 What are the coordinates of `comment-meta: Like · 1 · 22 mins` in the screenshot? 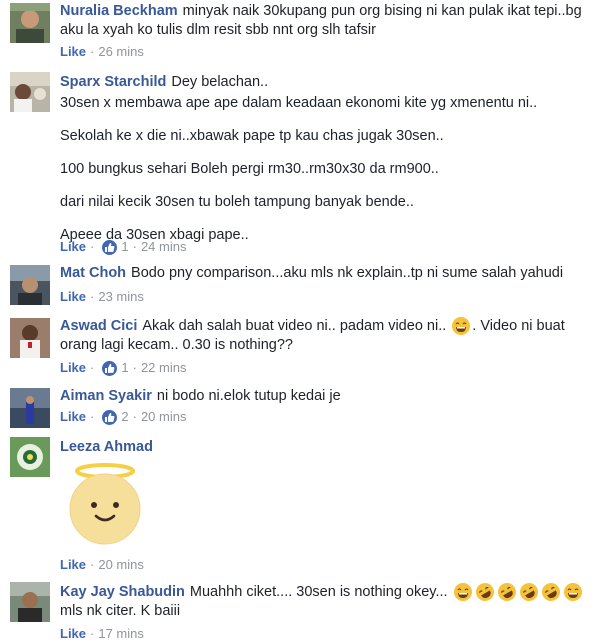 It's located at (123, 368).